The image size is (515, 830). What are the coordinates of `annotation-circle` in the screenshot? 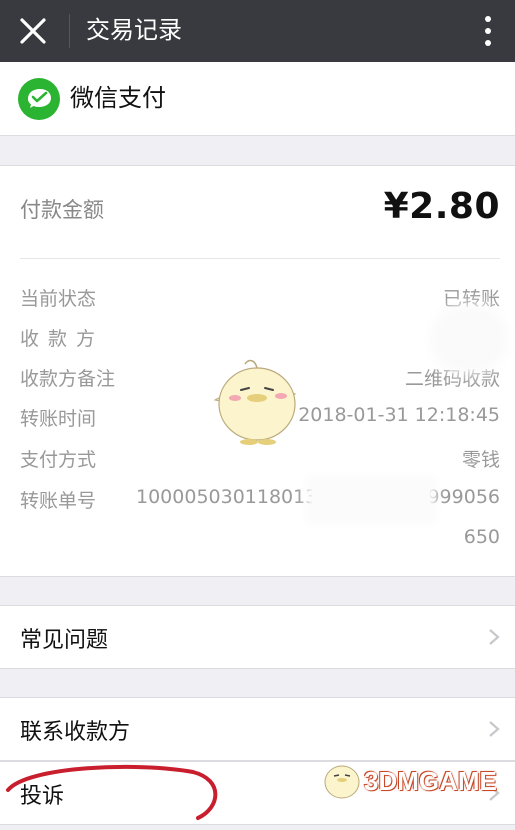 It's located at (112, 792).